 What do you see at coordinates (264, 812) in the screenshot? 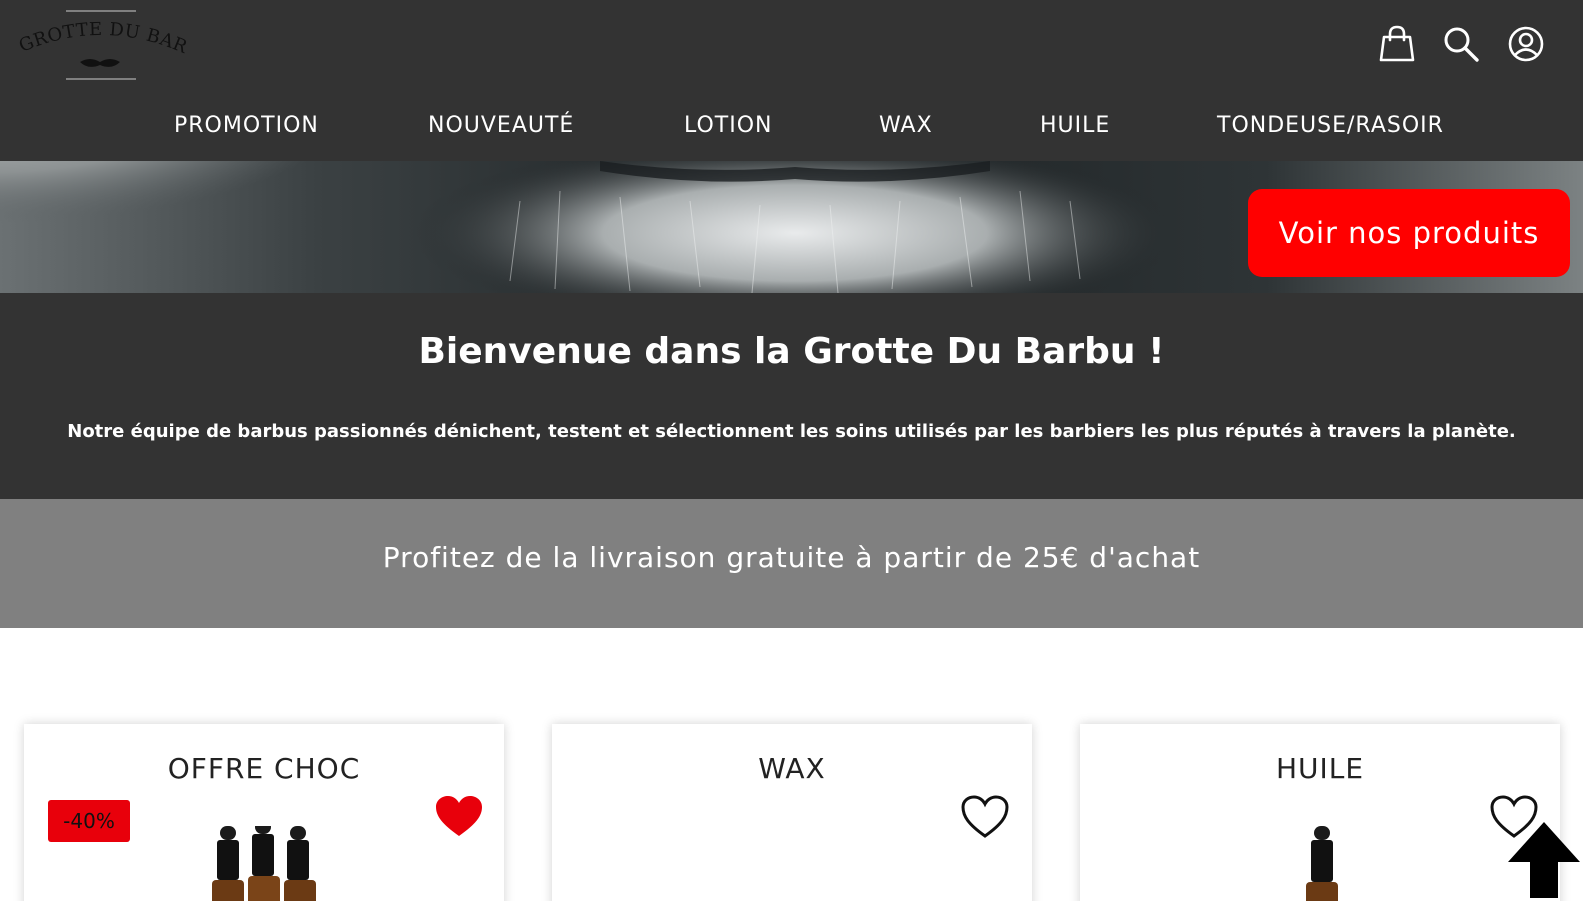
I see `category-card-offre-choc: OFFRE CHOC -40%` at bounding box center [264, 812].